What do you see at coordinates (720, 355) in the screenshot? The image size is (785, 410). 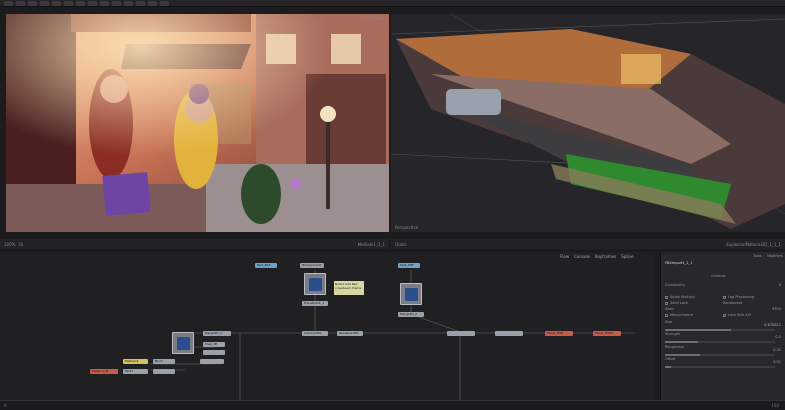 I see `roughness-slider` at bounding box center [720, 355].